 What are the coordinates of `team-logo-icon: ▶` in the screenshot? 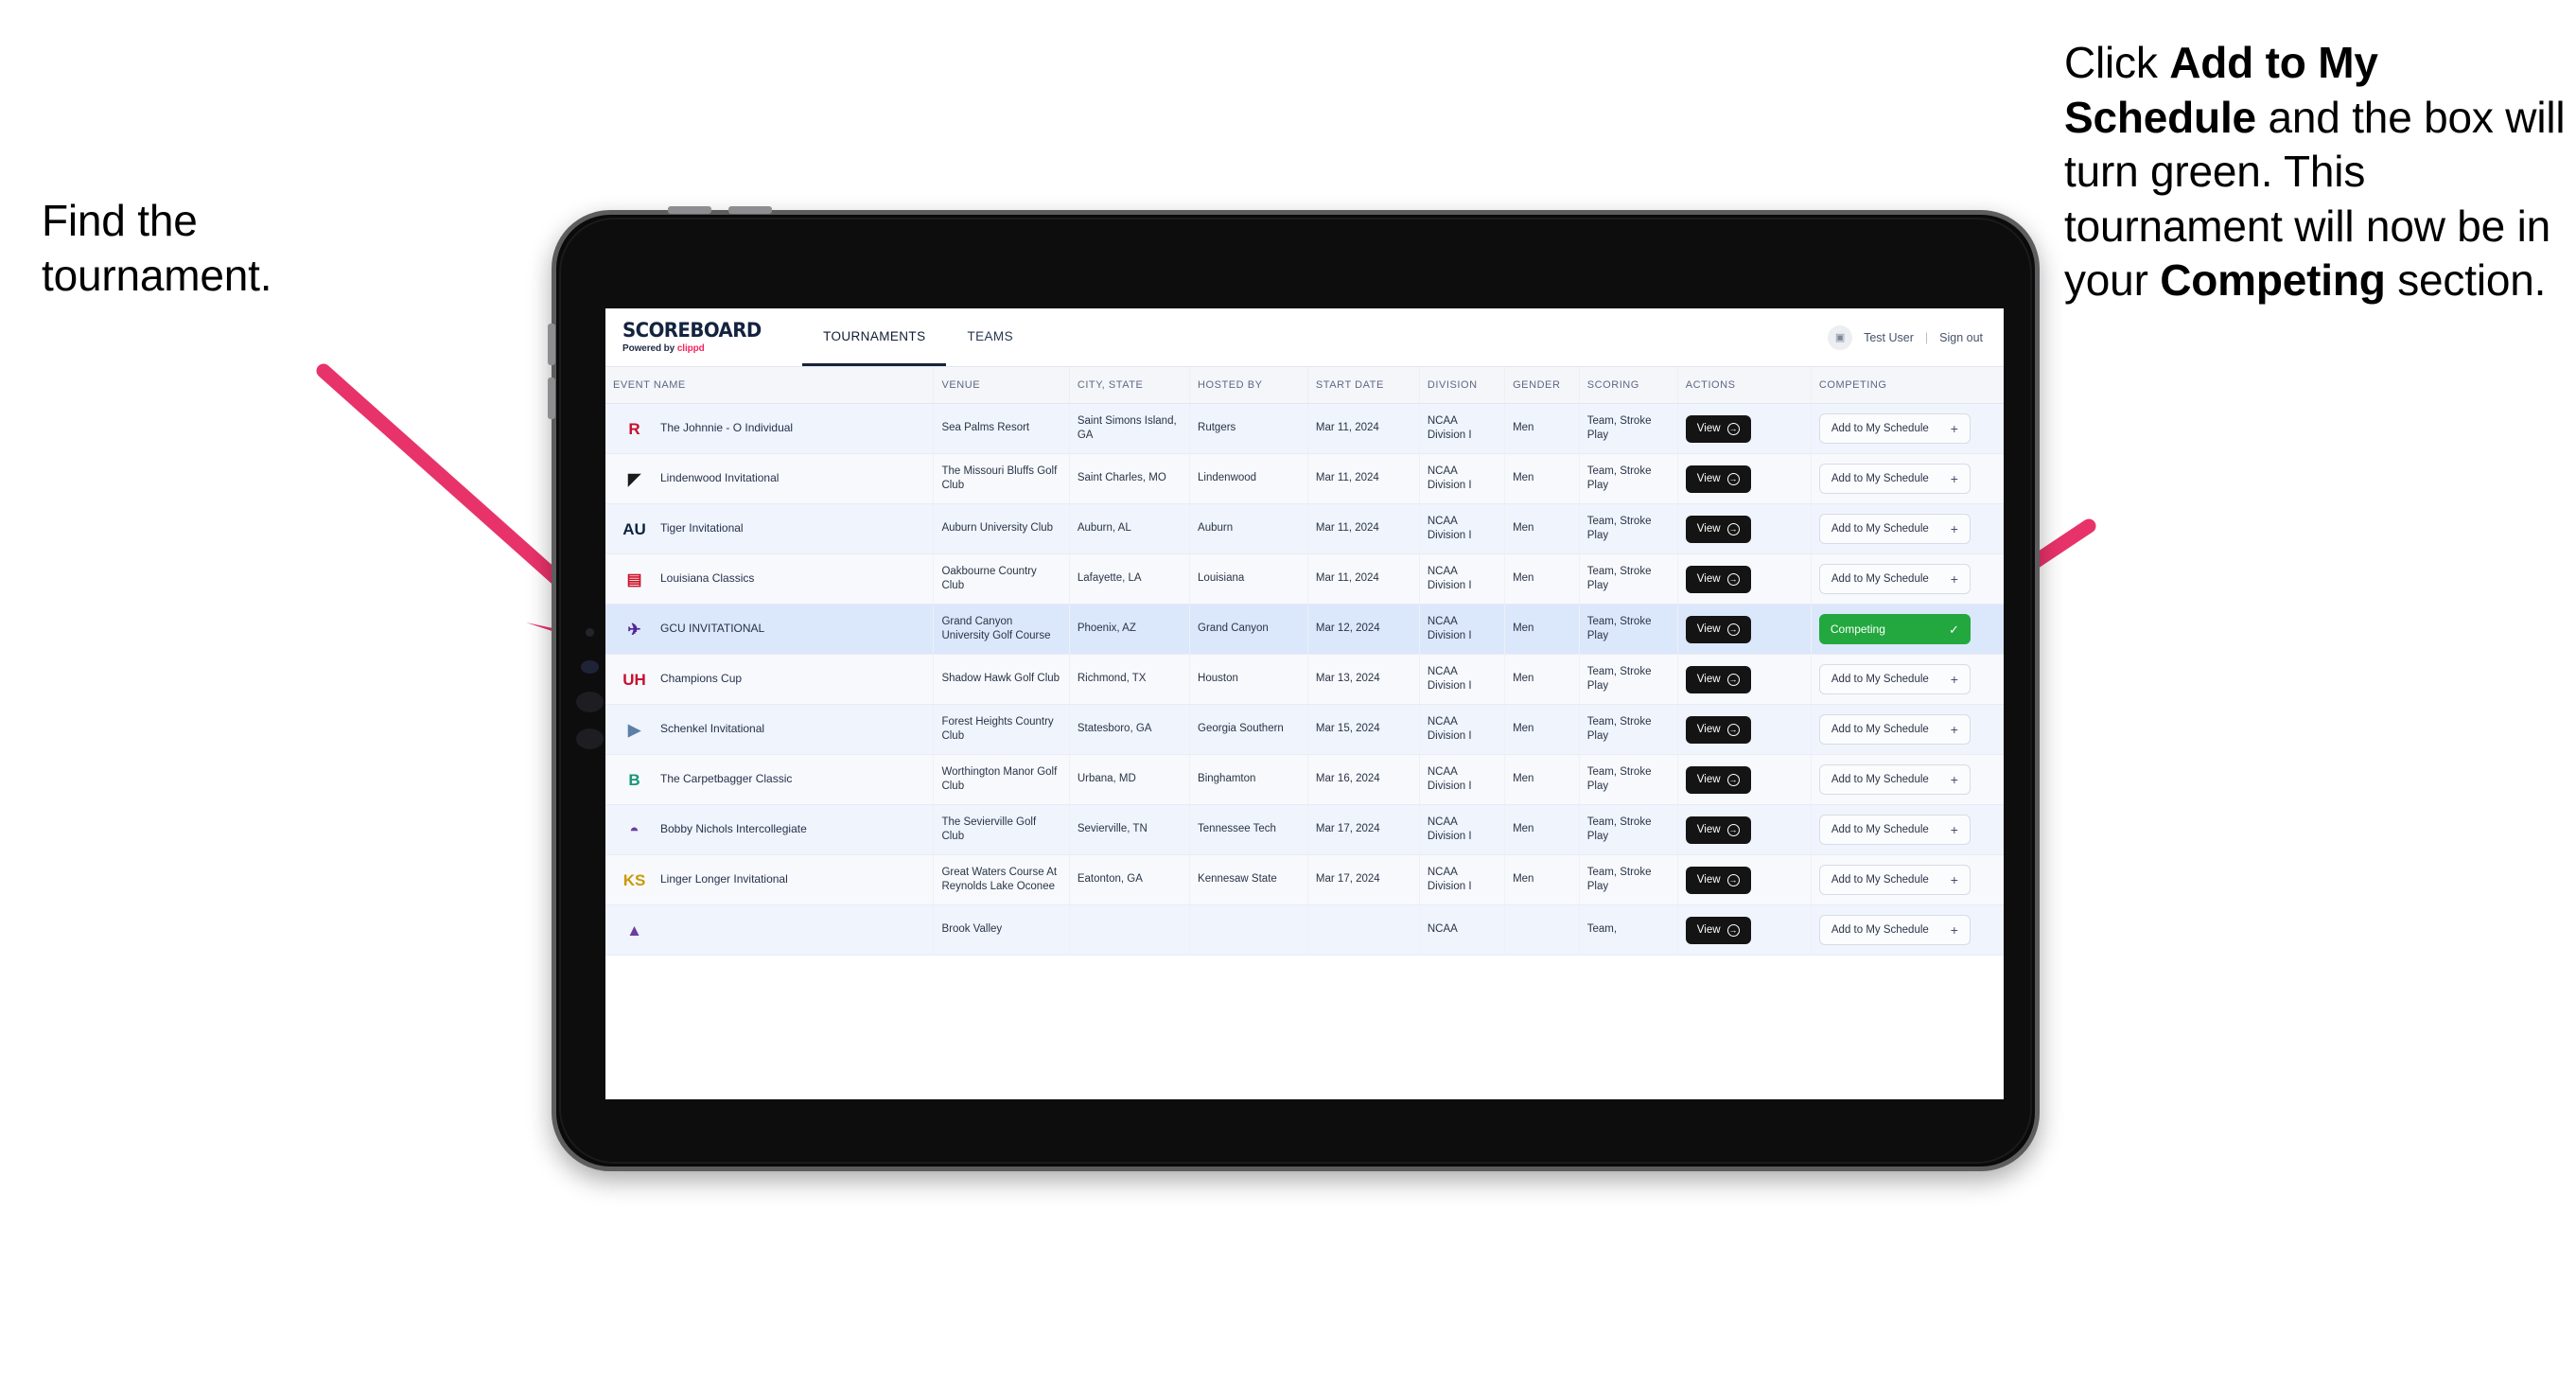 It's located at (634, 729).